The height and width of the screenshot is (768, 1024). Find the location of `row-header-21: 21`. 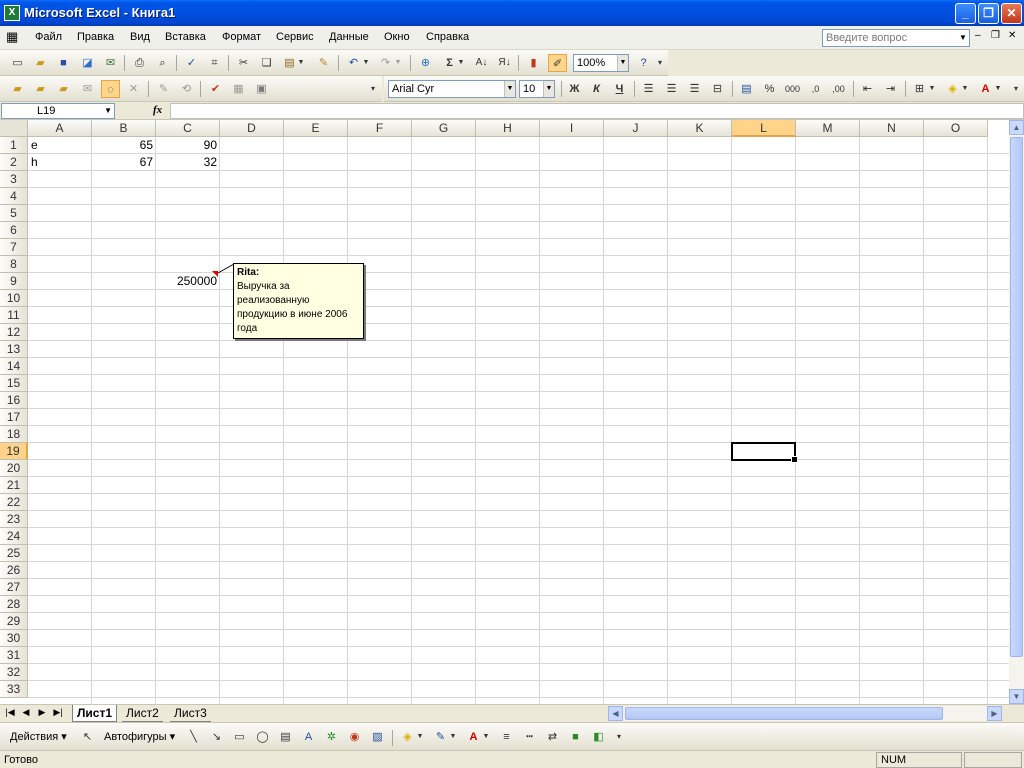

row-header-21: 21 is located at coordinates (14, 485).